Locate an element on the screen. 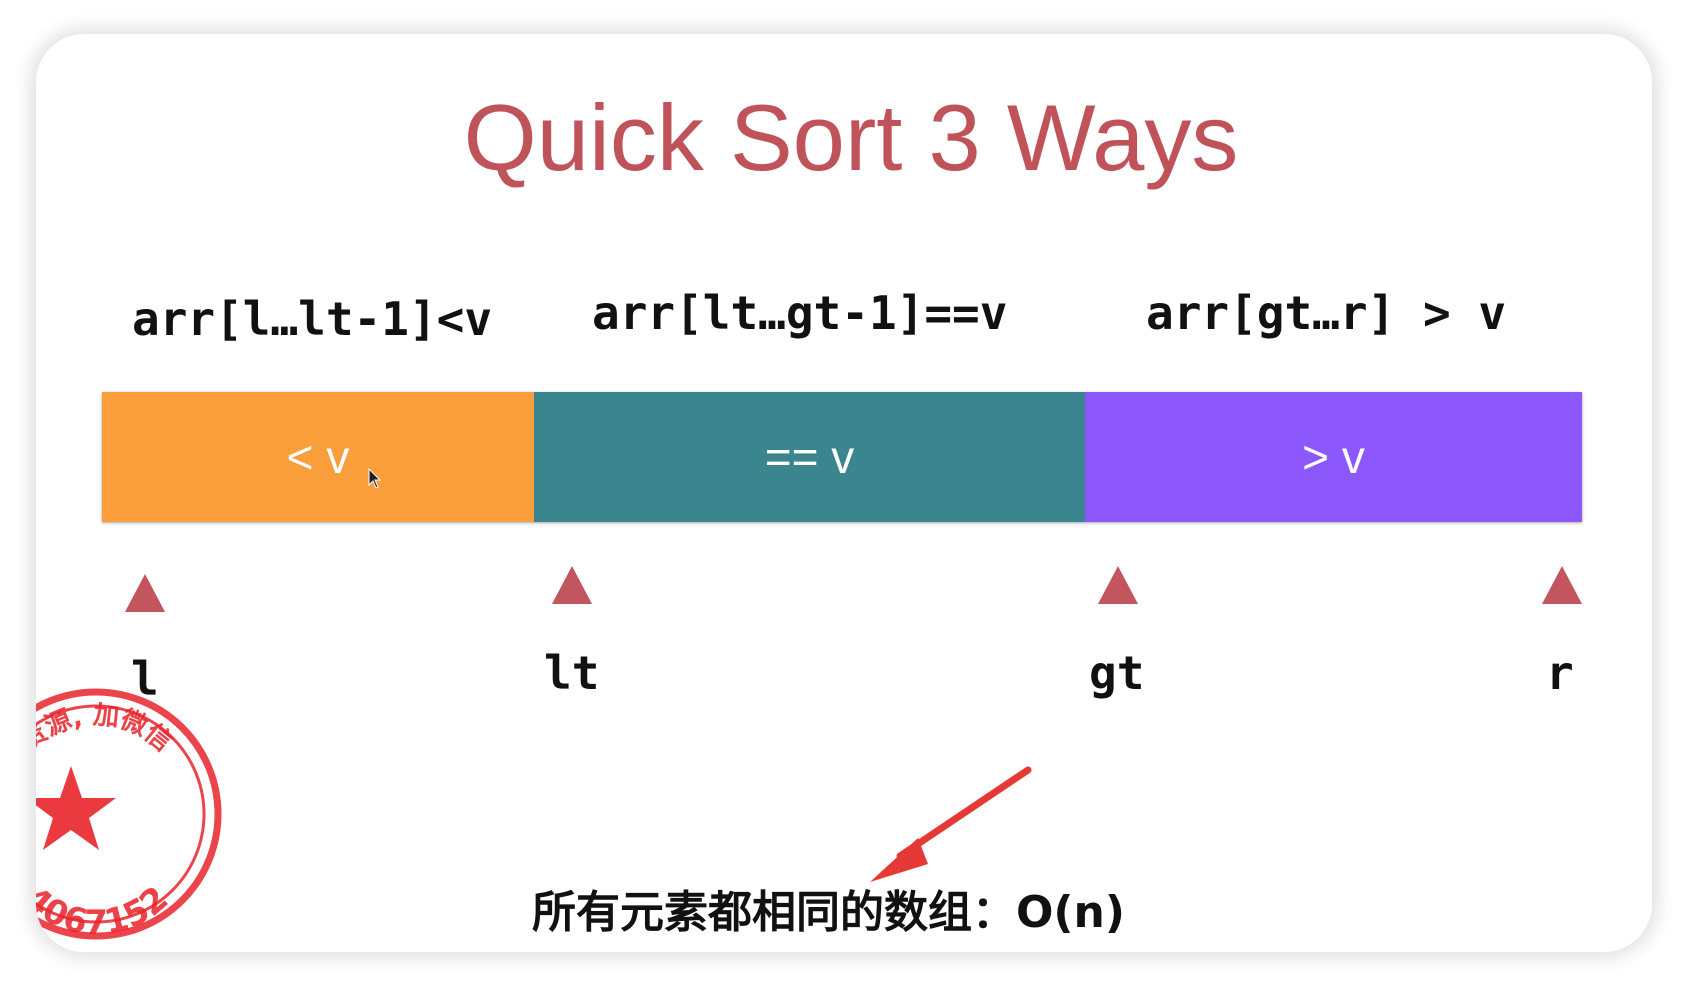  segment-equal: == v is located at coordinates (809, 457).